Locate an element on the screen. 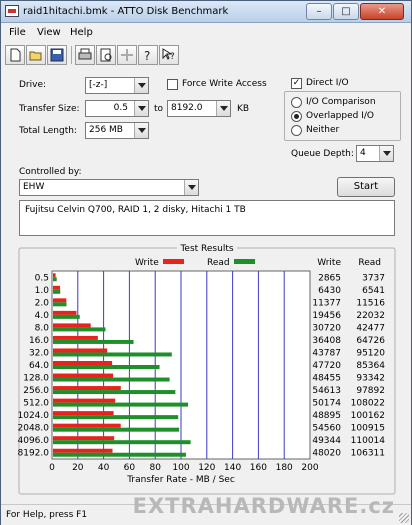  column-header-write: Write is located at coordinates (329, 263).